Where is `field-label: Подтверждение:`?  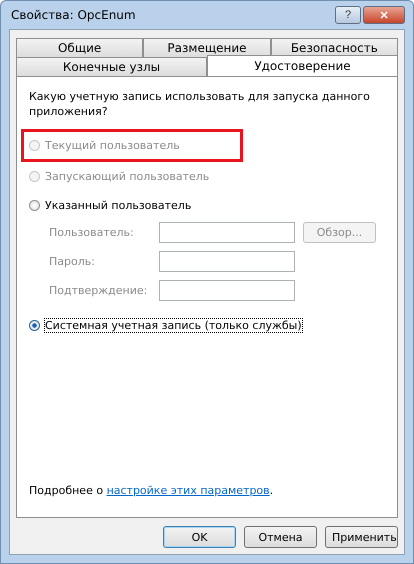 field-label: Подтверждение: is located at coordinates (98, 290).